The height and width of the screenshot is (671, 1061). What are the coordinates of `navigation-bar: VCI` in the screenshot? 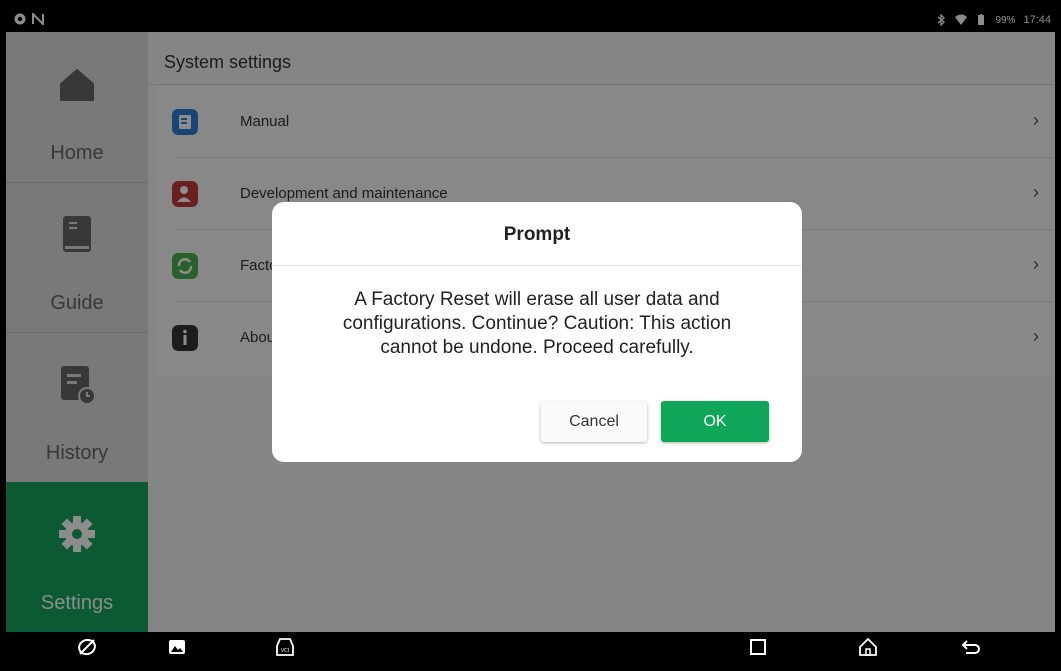 It's located at (530, 646).